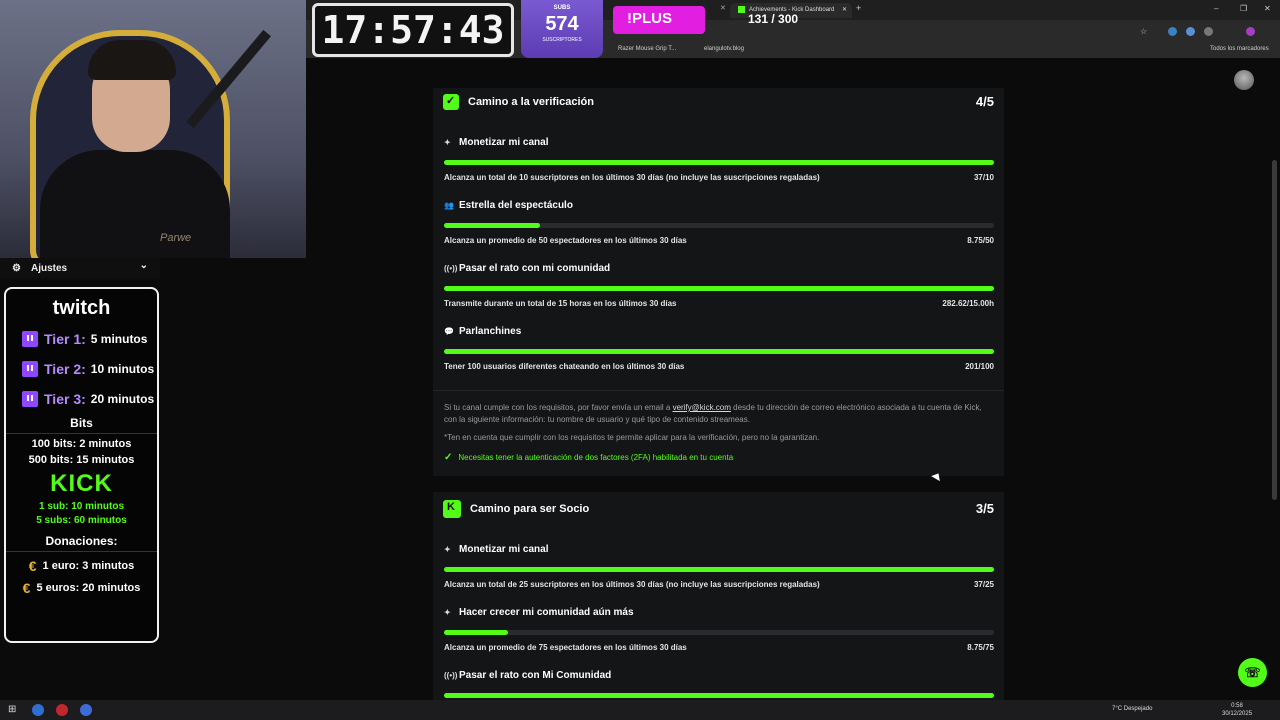 Image resolution: width=1280 pixels, height=720 pixels. Describe the element at coordinates (1243, 8) in the screenshot. I see `maximize-button: ❐` at that location.